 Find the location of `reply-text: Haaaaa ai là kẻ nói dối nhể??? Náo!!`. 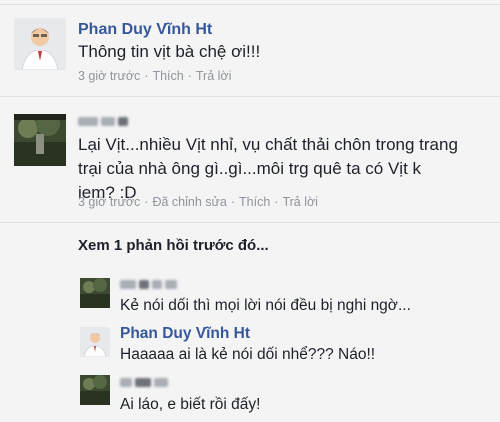

reply-text: Haaaaa ai là kẻ nói dối nhể??? Náo!! is located at coordinates (248, 354).